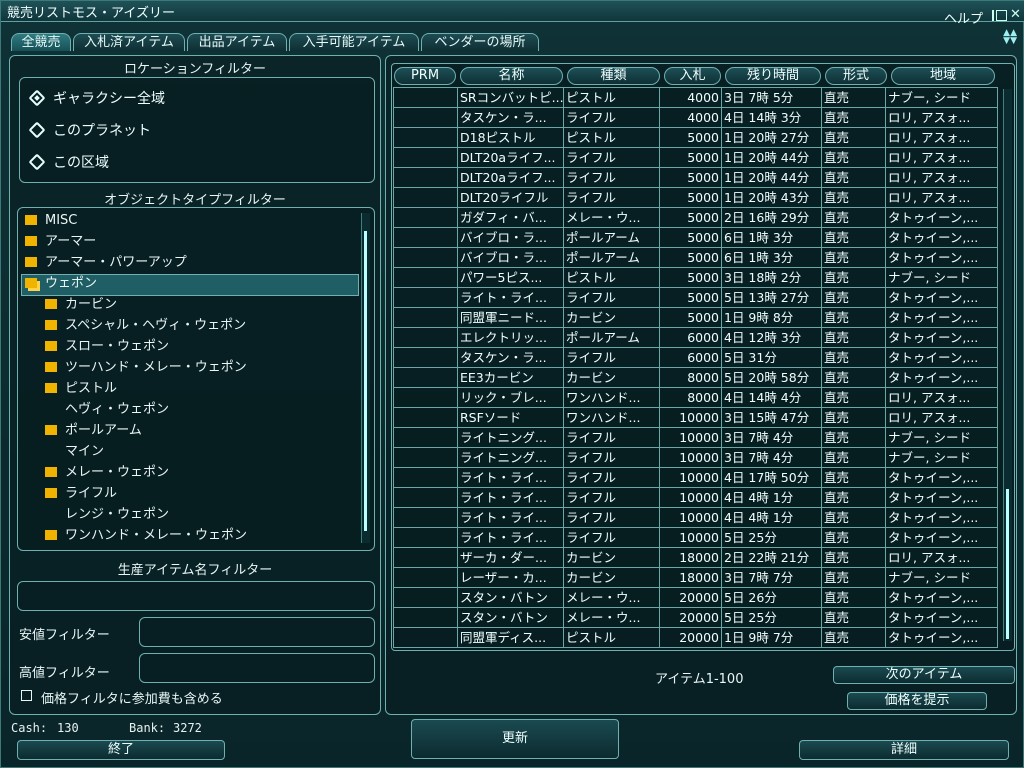 The width and height of the screenshot is (1024, 768). What do you see at coordinates (695, 97) in the screenshot?
I see `table-row: SRコンバットピ... ピストル 4000 3日 7時 5分 直売 ナブー, シード` at bounding box center [695, 97].